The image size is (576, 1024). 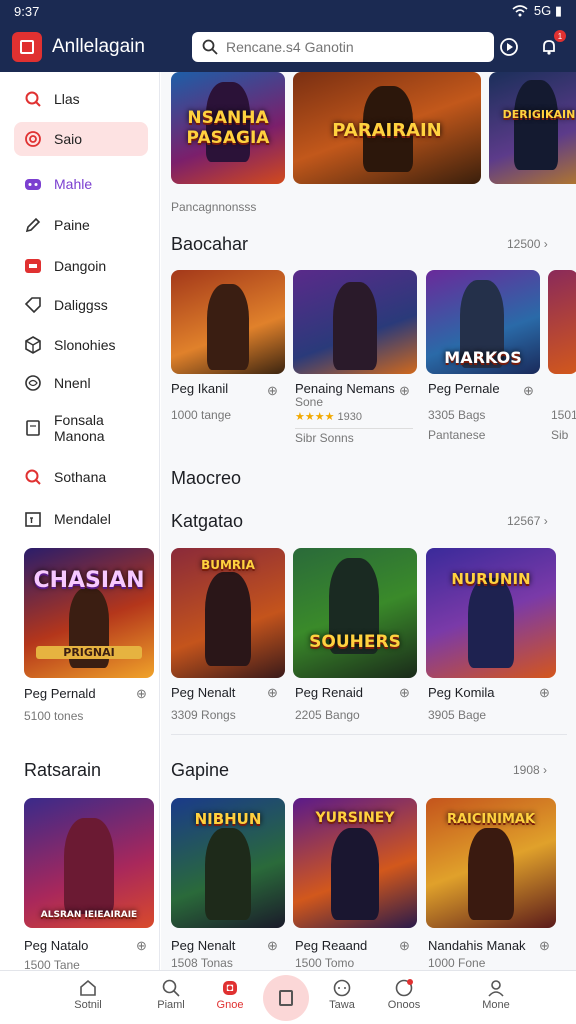 I want to click on notification-icon: 1, so click(x=550, y=46).